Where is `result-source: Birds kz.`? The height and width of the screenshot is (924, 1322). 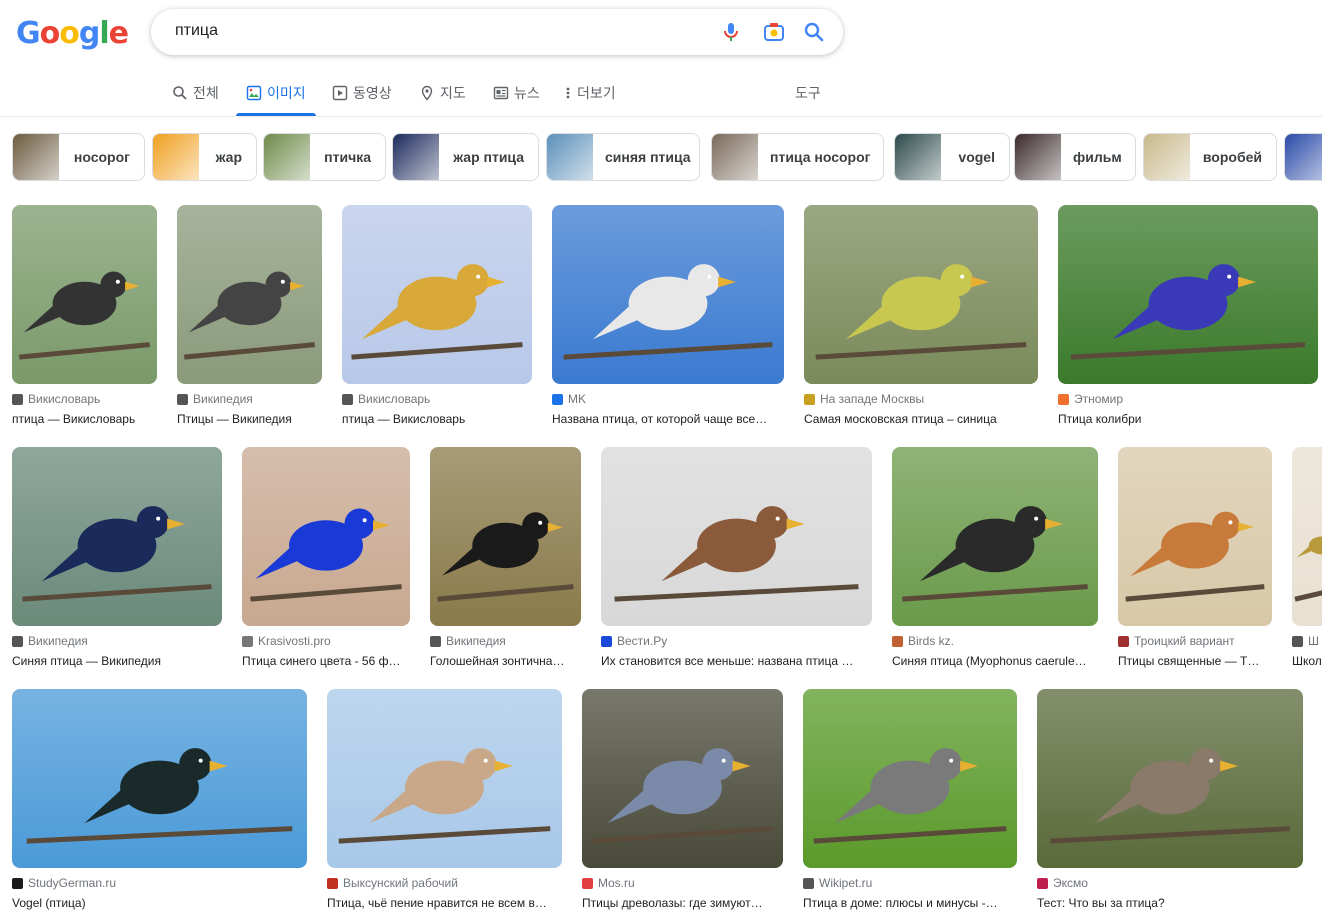 result-source: Birds kz. is located at coordinates (995, 641).